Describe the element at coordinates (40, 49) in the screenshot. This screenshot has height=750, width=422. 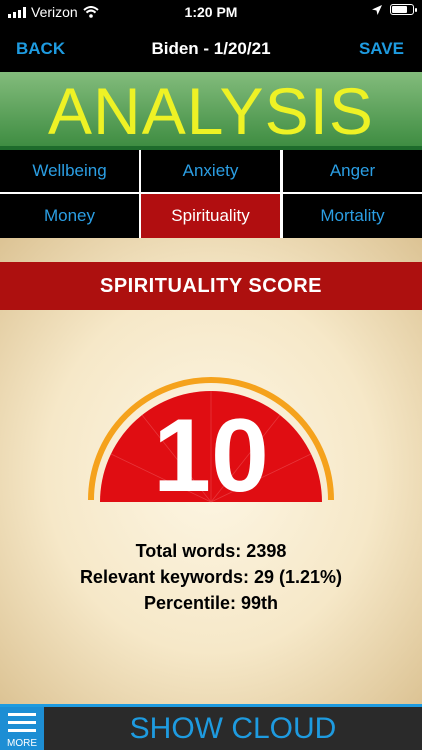
I see `back-button: BACK` at that location.